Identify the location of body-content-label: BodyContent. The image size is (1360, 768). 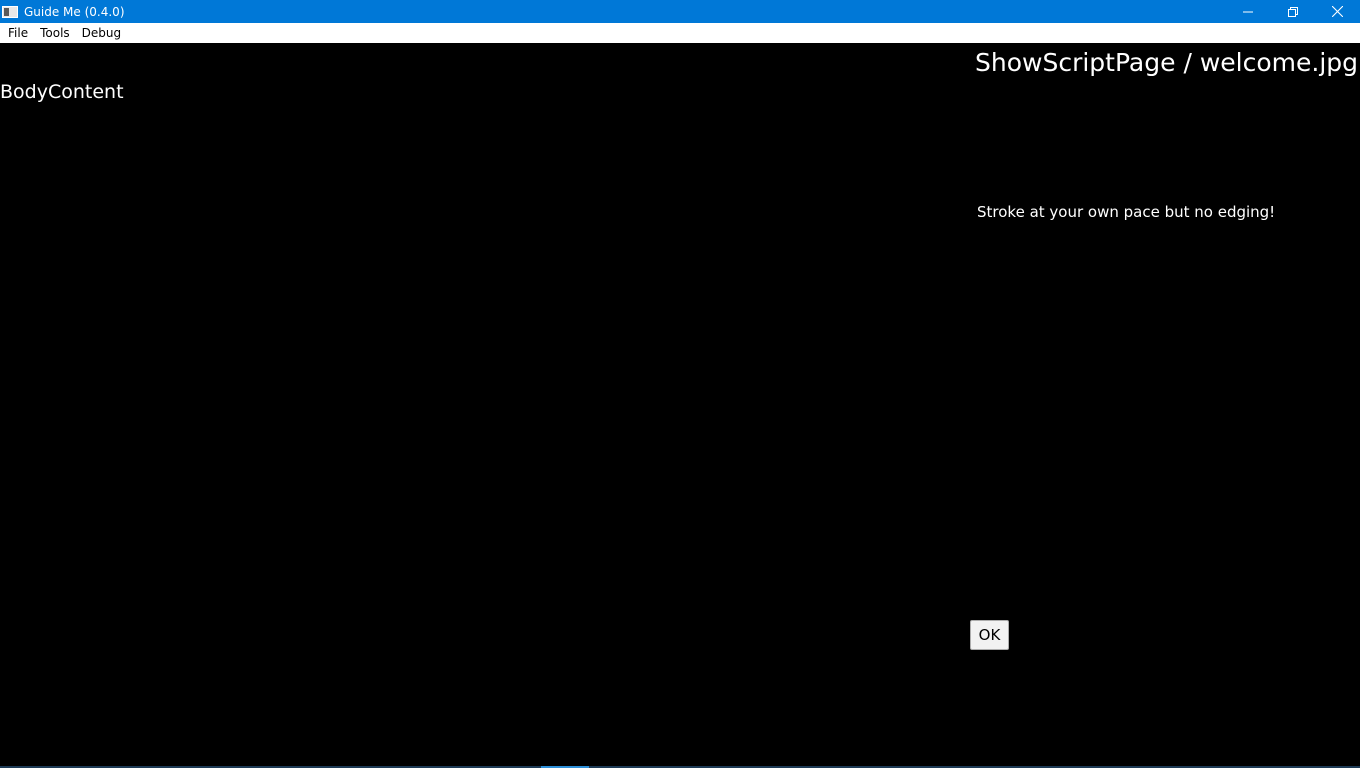
(62, 92).